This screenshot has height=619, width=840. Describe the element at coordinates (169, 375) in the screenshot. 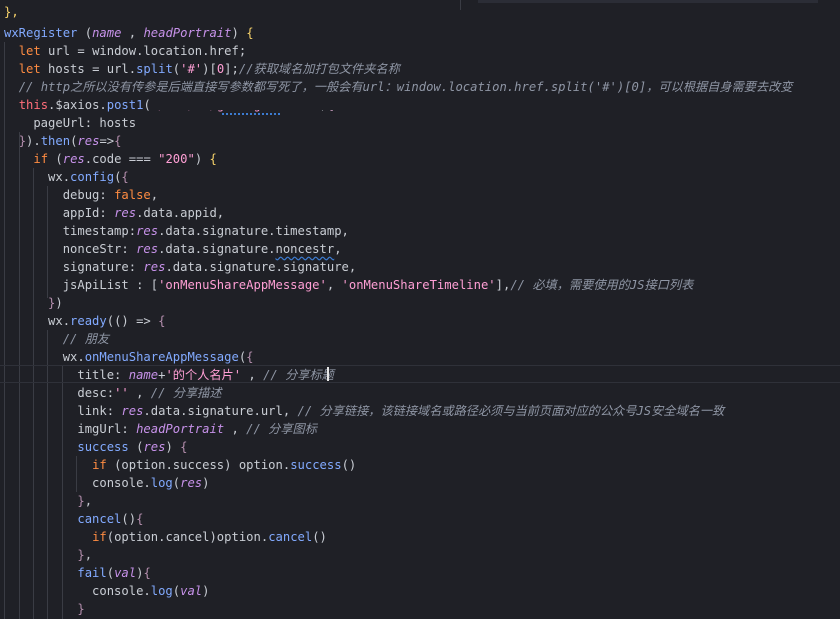

I see `code-line-current: title: name+'的个人名片' , // 分享标题` at that location.